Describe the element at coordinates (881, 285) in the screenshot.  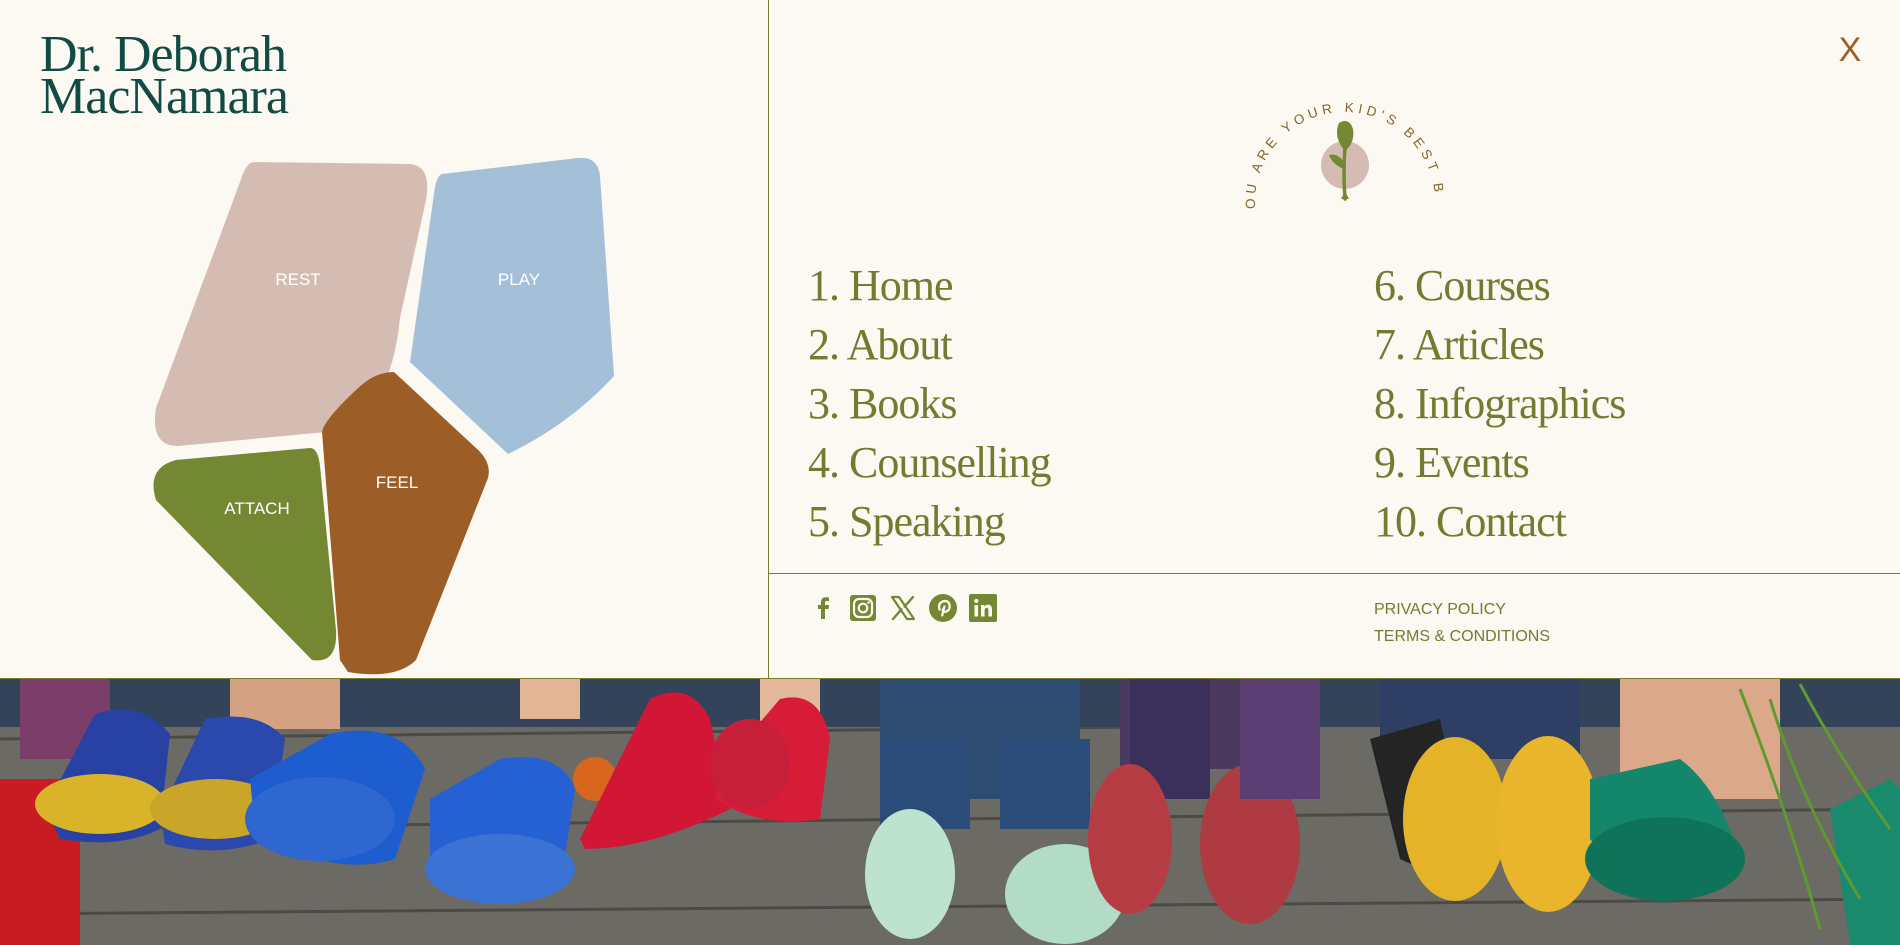
I see `nav-home: 1. Home` at that location.